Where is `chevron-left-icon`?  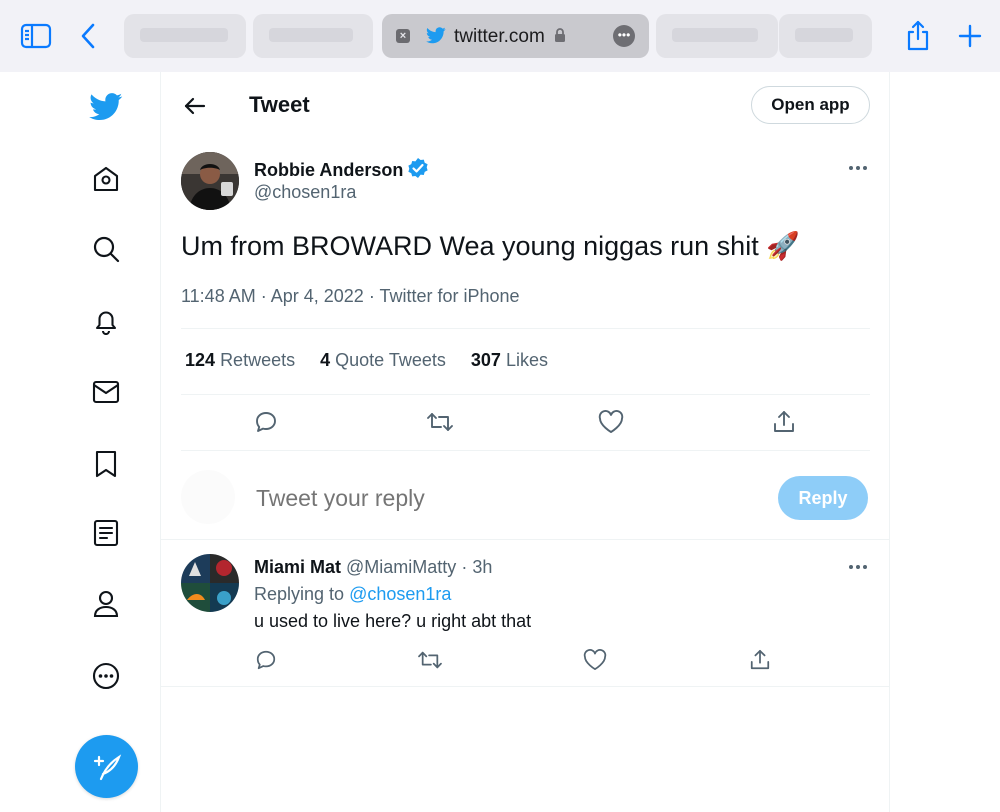
chevron-left-icon is located at coordinates (88, 36).